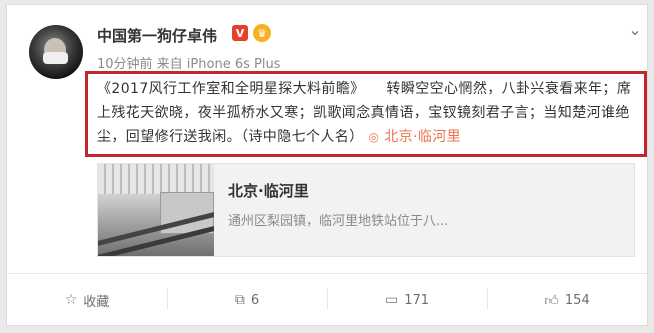 This screenshot has width=654, height=333. I want to click on verified-badge-icon: V, so click(240, 33).